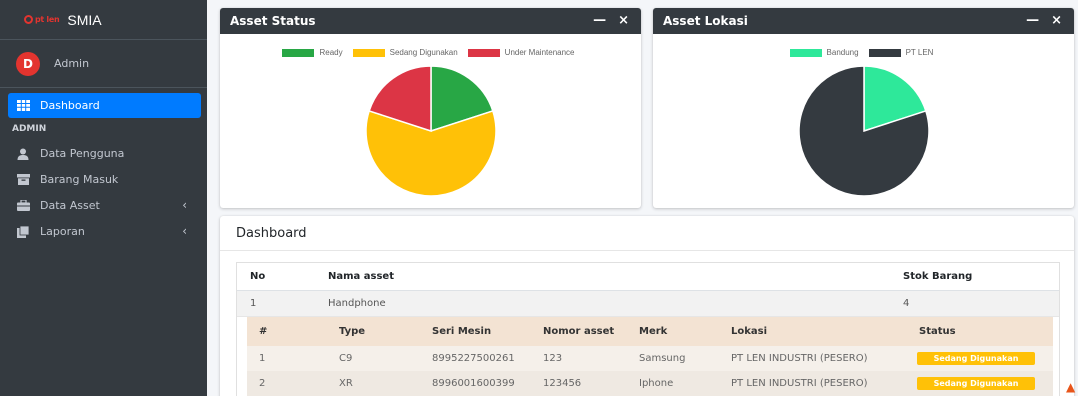 This screenshot has height=396, width=1078. What do you see at coordinates (662, 358) in the screenshot?
I see `cell-merk: Samsung` at bounding box center [662, 358].